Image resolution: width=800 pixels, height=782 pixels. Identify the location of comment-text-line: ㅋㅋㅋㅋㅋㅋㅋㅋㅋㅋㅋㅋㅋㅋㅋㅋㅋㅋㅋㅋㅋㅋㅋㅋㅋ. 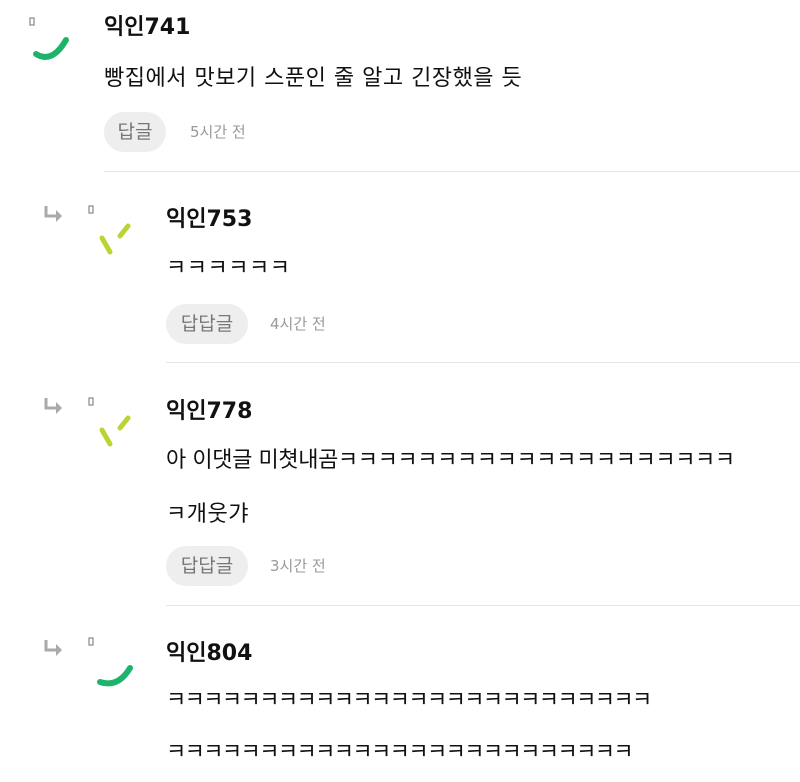
(400, 752).